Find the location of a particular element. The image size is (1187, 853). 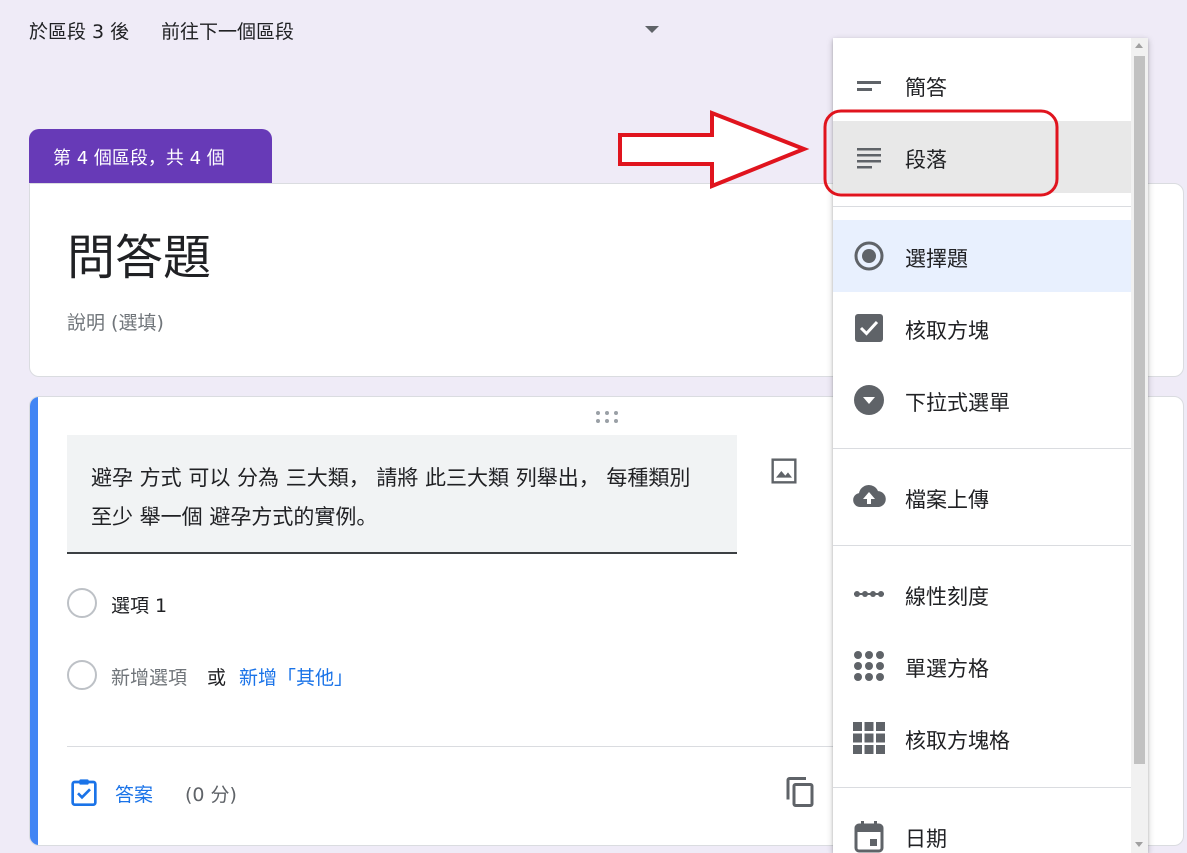

option-1-radio is located at coordinates (82, 603).